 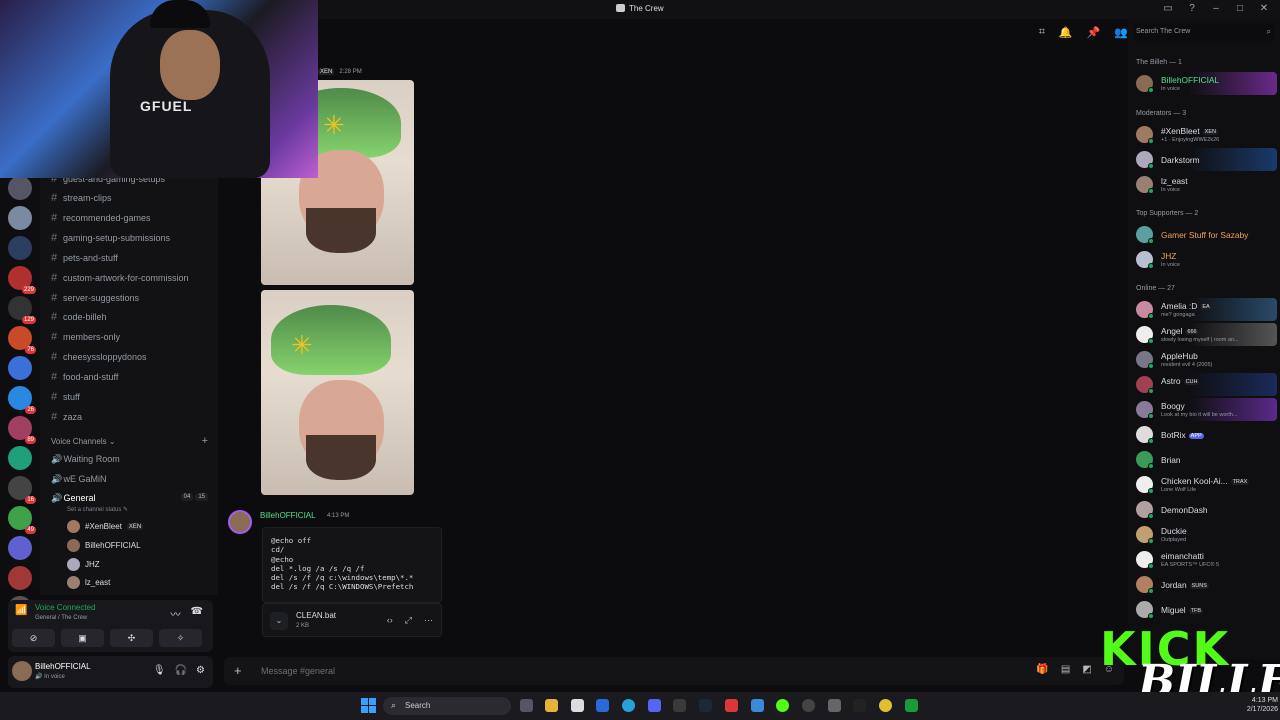 I want to click on steam-icon, so click(x=705, y=705).